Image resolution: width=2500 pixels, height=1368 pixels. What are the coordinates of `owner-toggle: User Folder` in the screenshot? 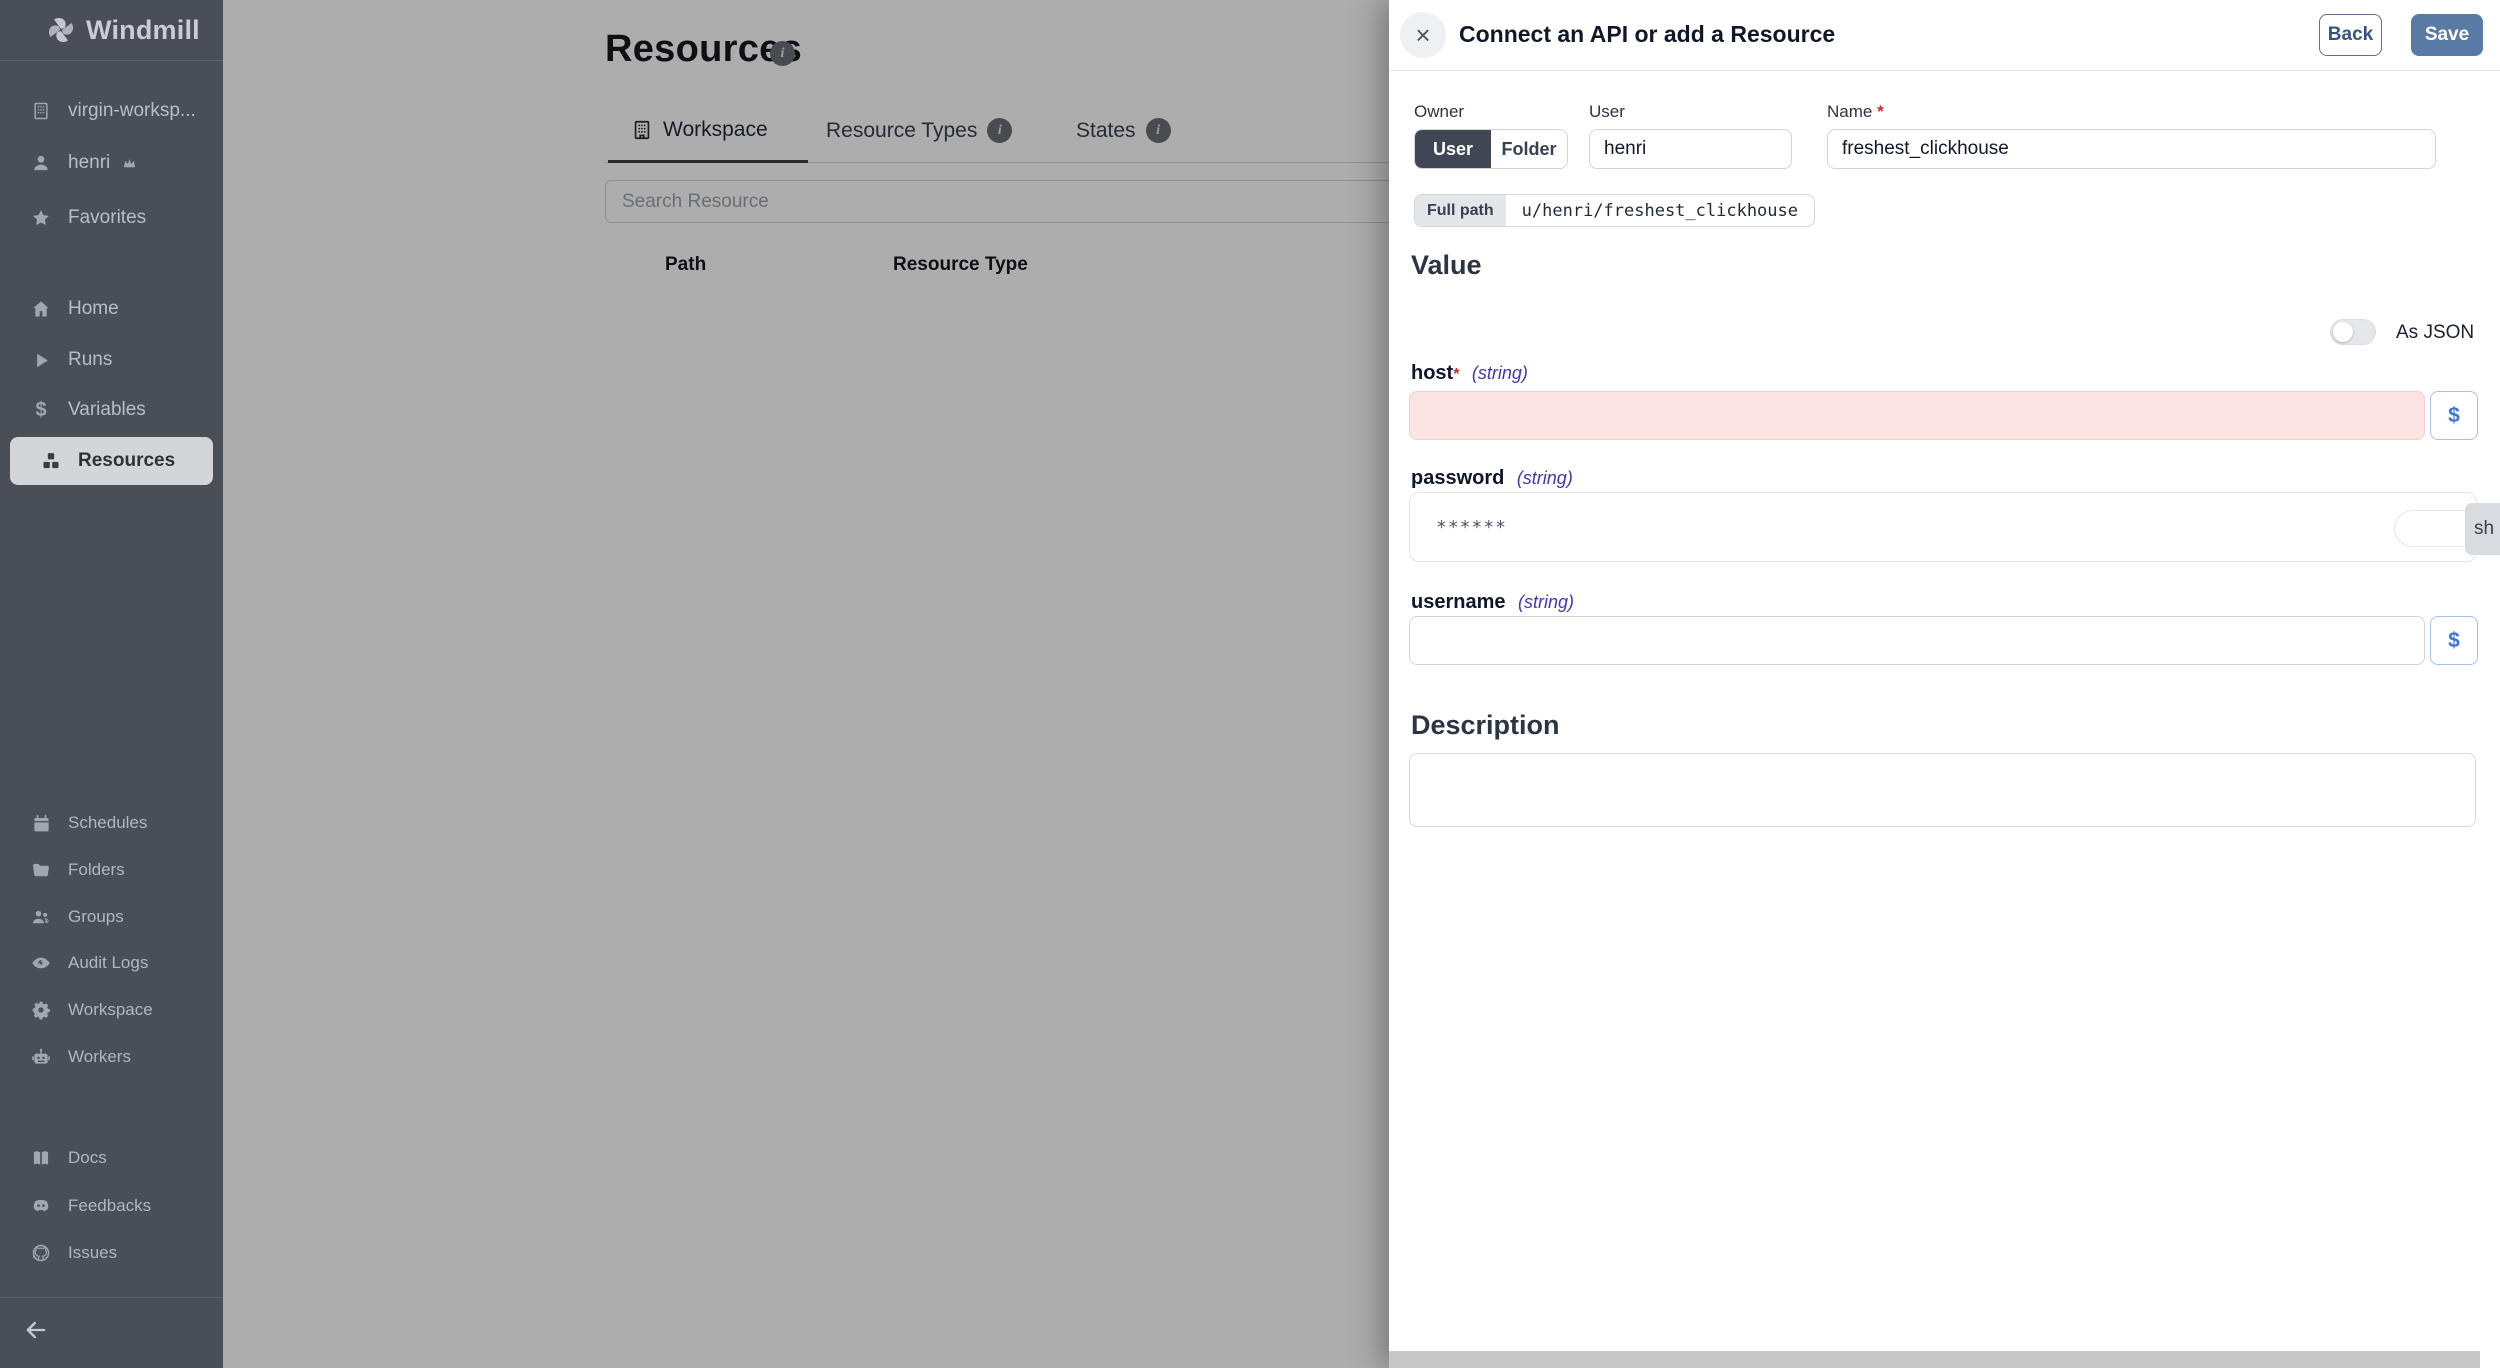 It's located at (1491, 149).